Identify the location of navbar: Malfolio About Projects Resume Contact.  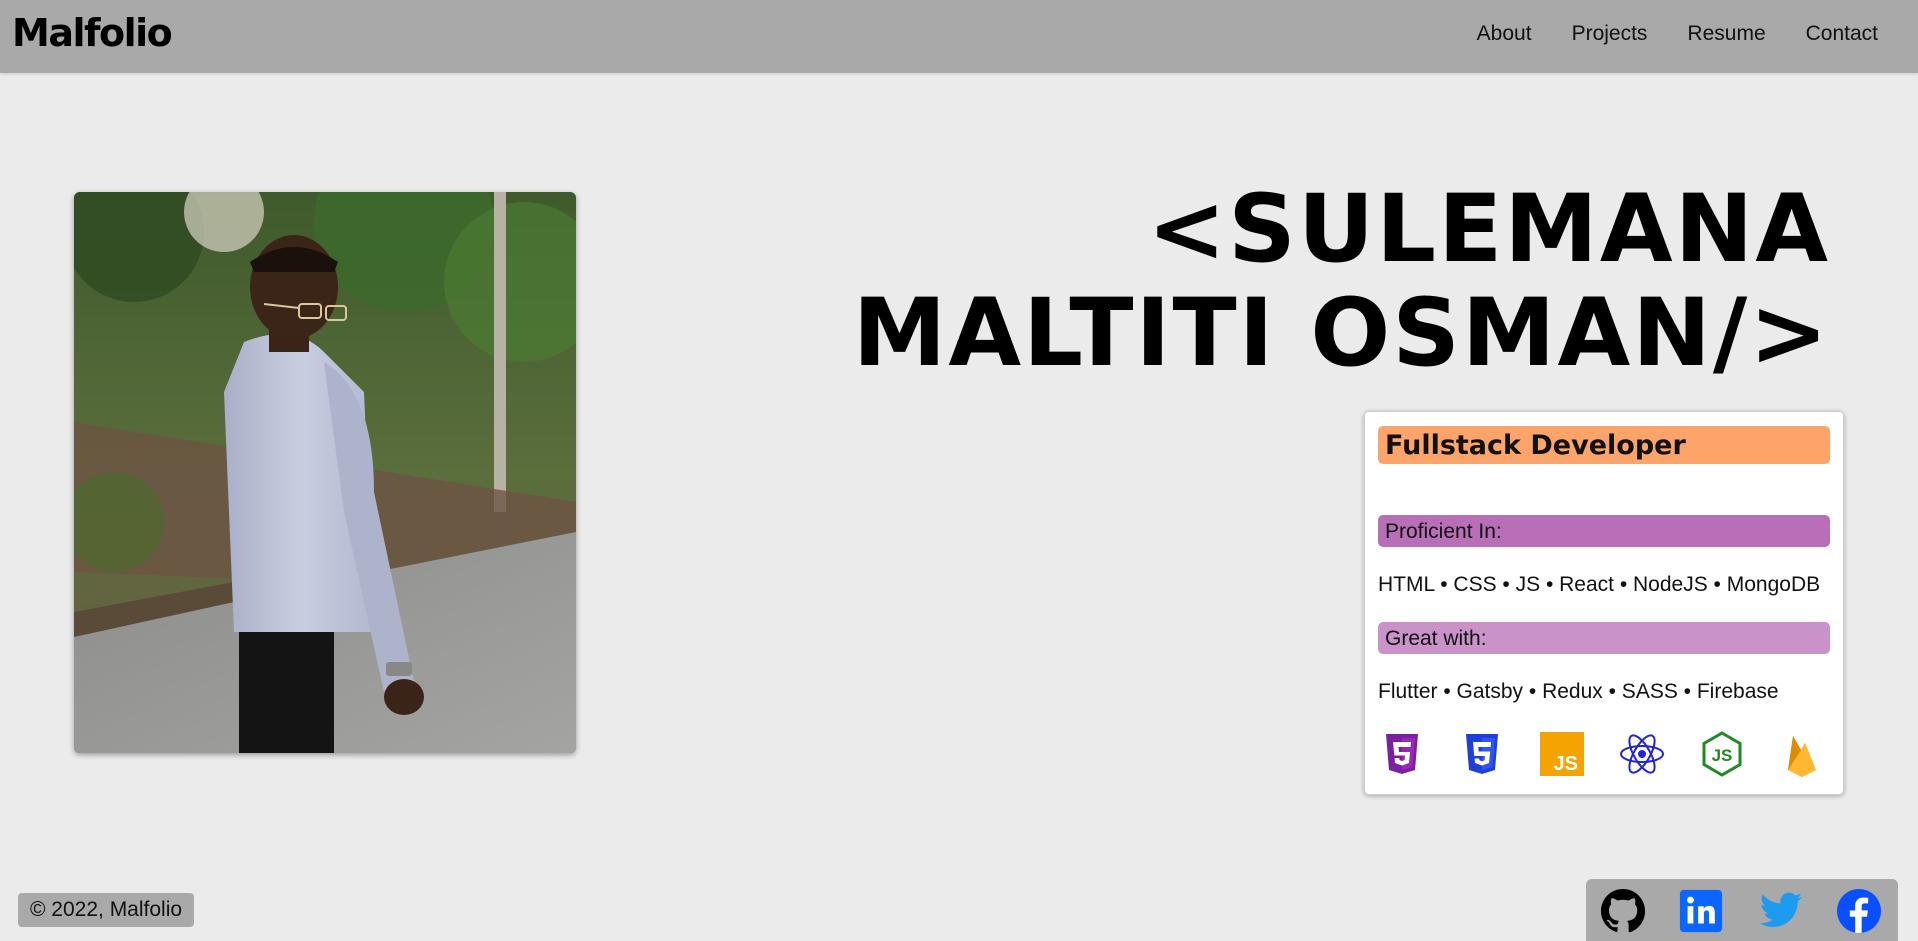
(959, 36).